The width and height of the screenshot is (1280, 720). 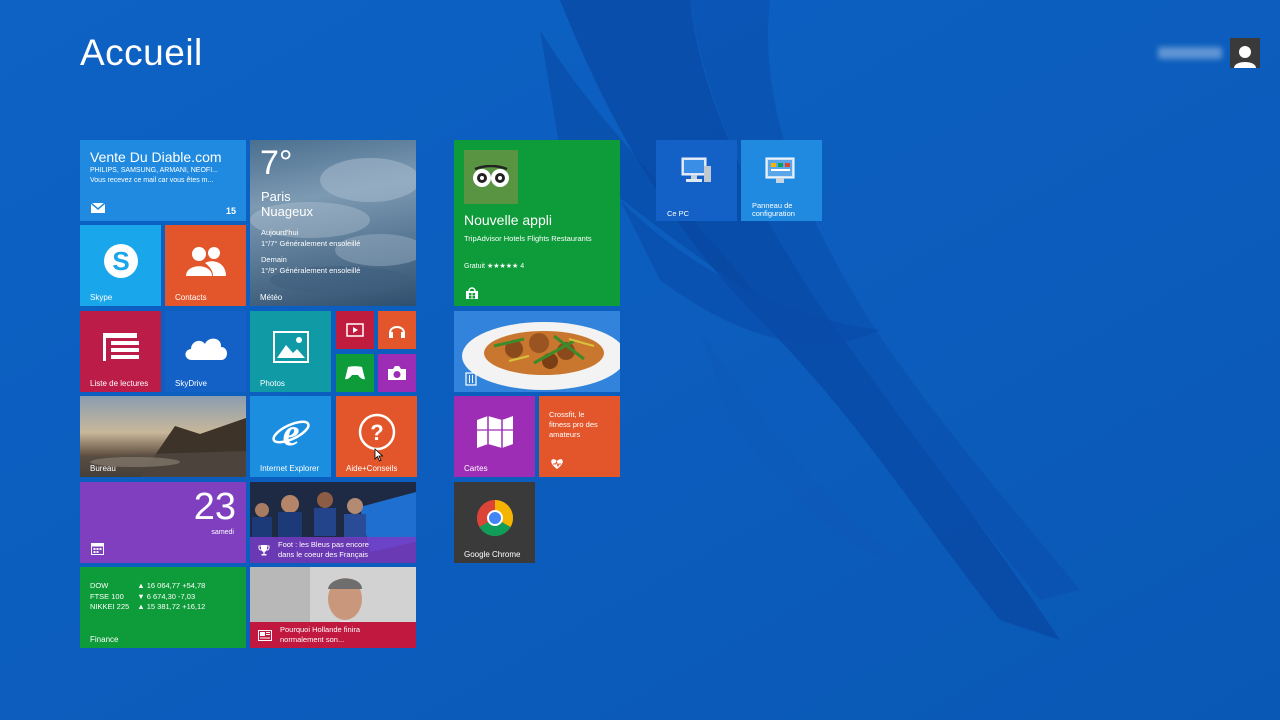 I want to click on control-panel-icon, so click(x=780, y=170).